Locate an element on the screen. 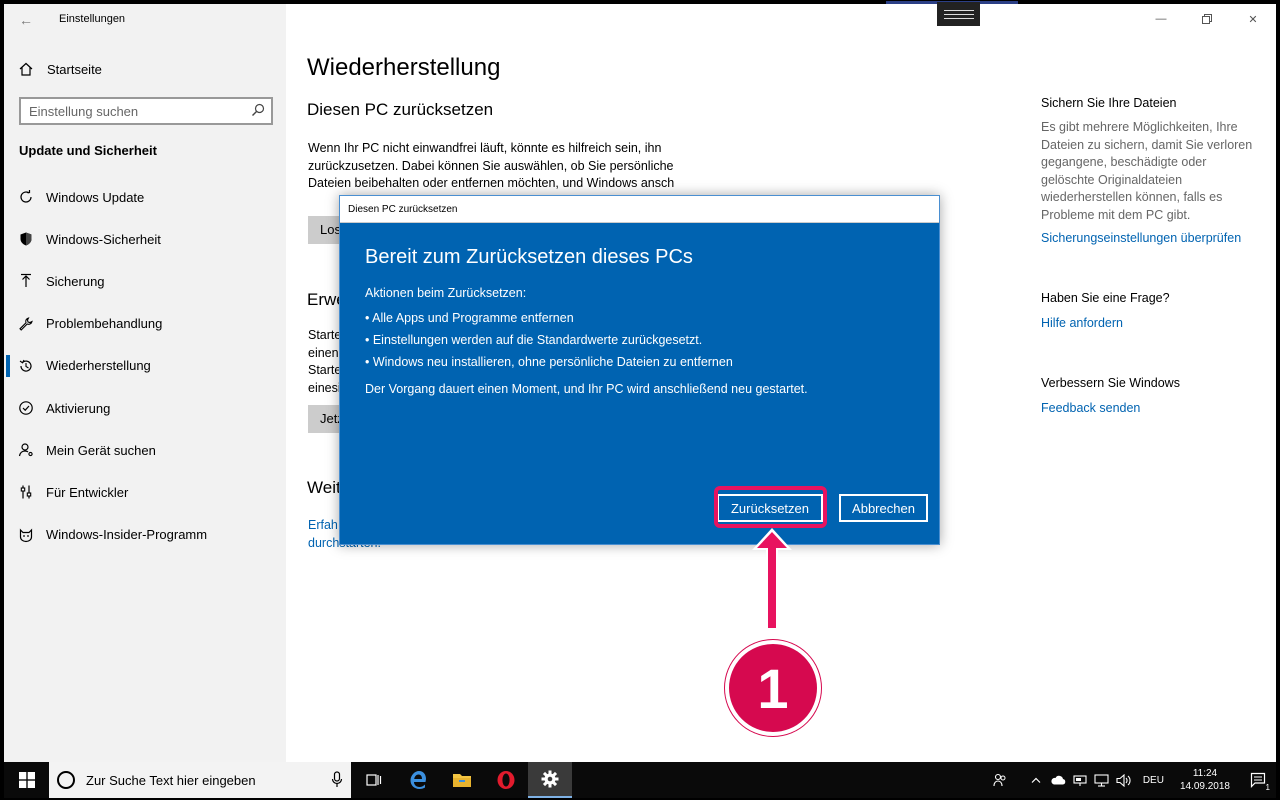 Image resolution: width=1280 pixels, height=800 pixels. volume-icon is located at coordinates (1124, 780).